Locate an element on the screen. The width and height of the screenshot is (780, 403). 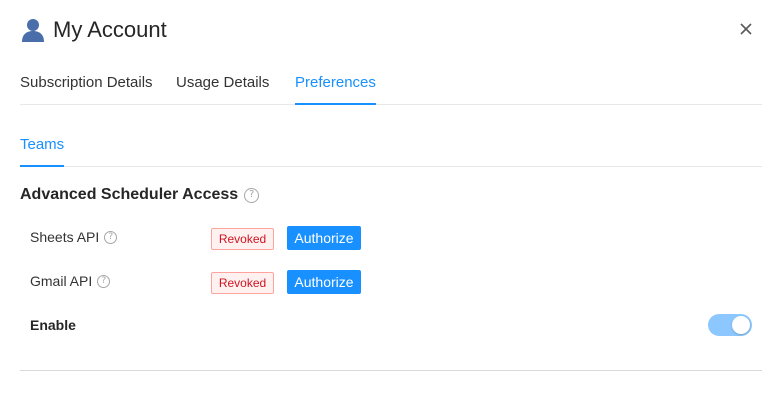
gmail-api-label: Gmail API ? is located at coordinates (70, 281).